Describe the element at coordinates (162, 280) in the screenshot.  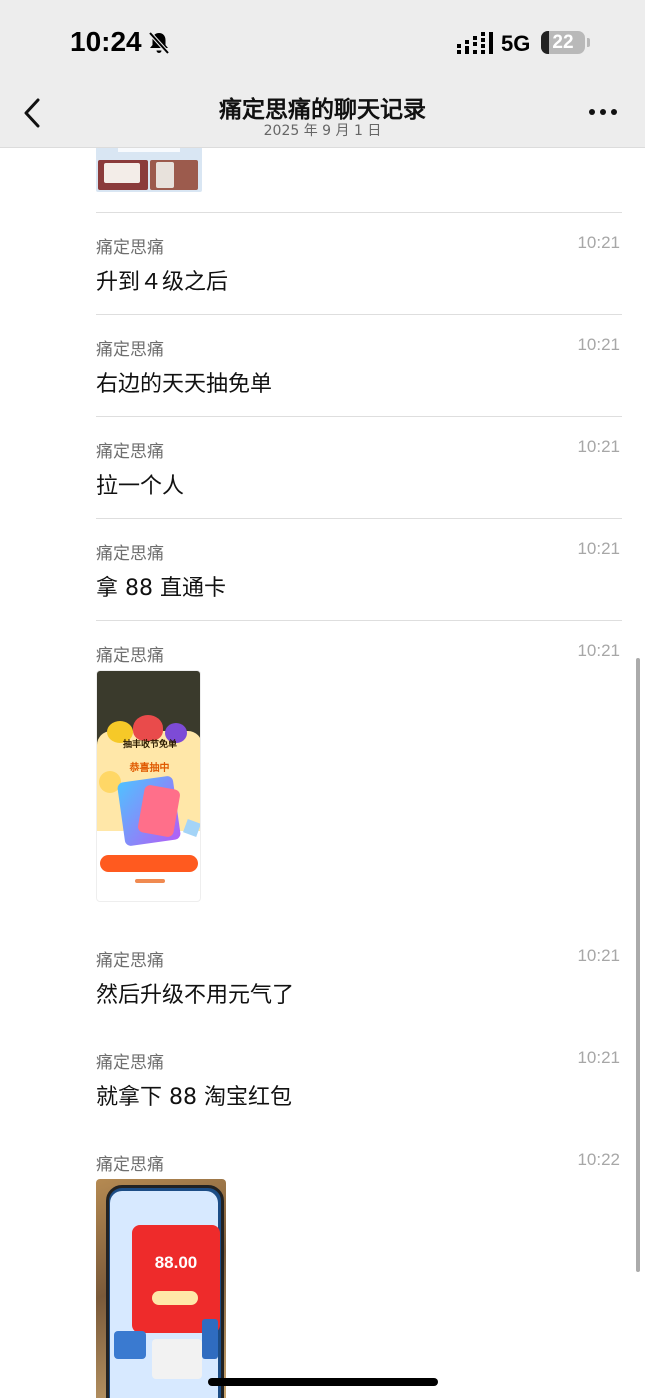
I see `message-text: 升到４级之后` at that location.